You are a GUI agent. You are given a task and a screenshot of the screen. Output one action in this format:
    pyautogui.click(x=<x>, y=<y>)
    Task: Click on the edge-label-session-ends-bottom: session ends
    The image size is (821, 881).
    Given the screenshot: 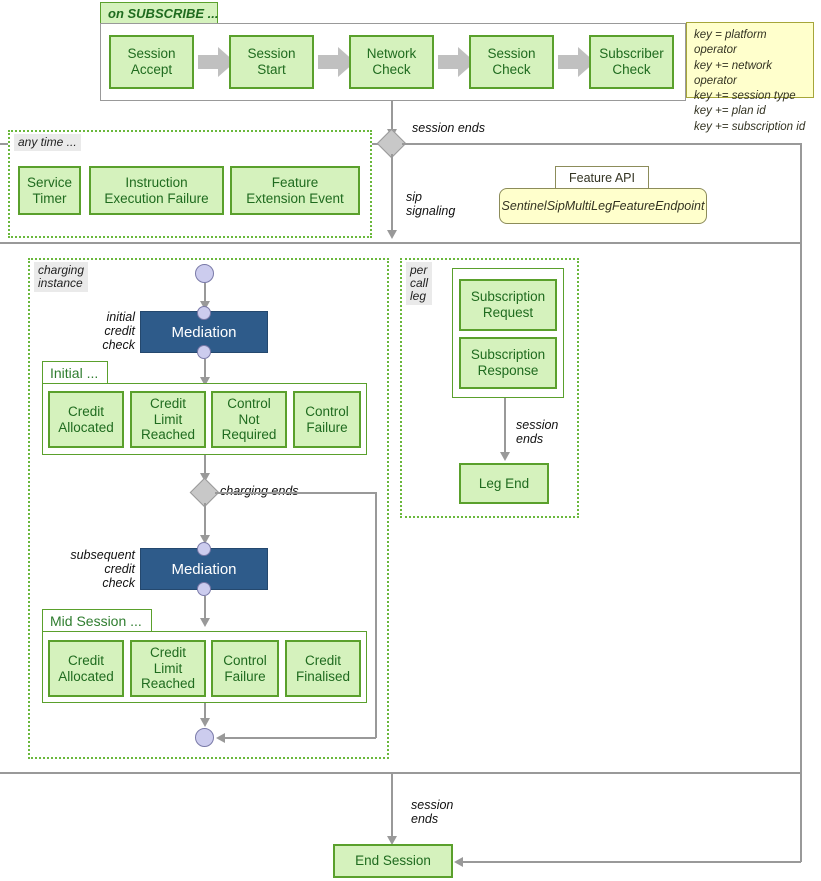 What is the action you would take?
    pyautogui.click(x=432, y=812)
    